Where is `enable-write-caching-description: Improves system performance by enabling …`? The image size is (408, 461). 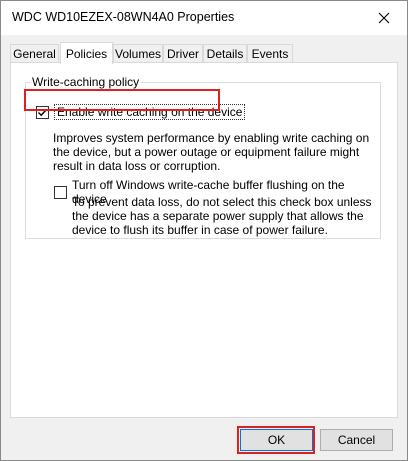 enable-write-caching-description: Improves system performance by enabling … is located at coordinates (211, 152).